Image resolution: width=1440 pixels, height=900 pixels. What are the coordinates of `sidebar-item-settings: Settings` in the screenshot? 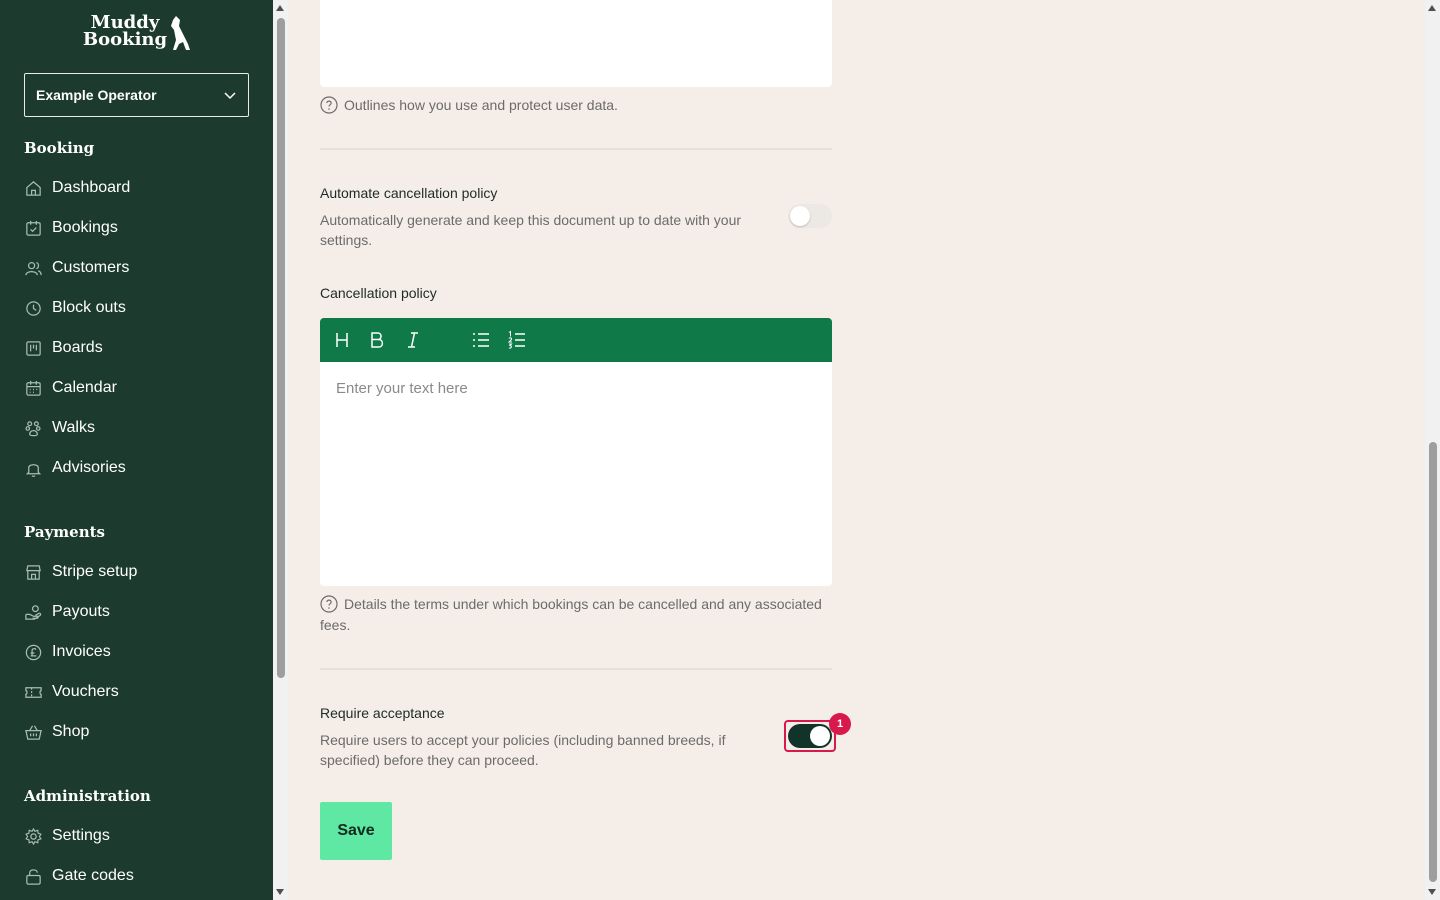 It's located at (67, 836).